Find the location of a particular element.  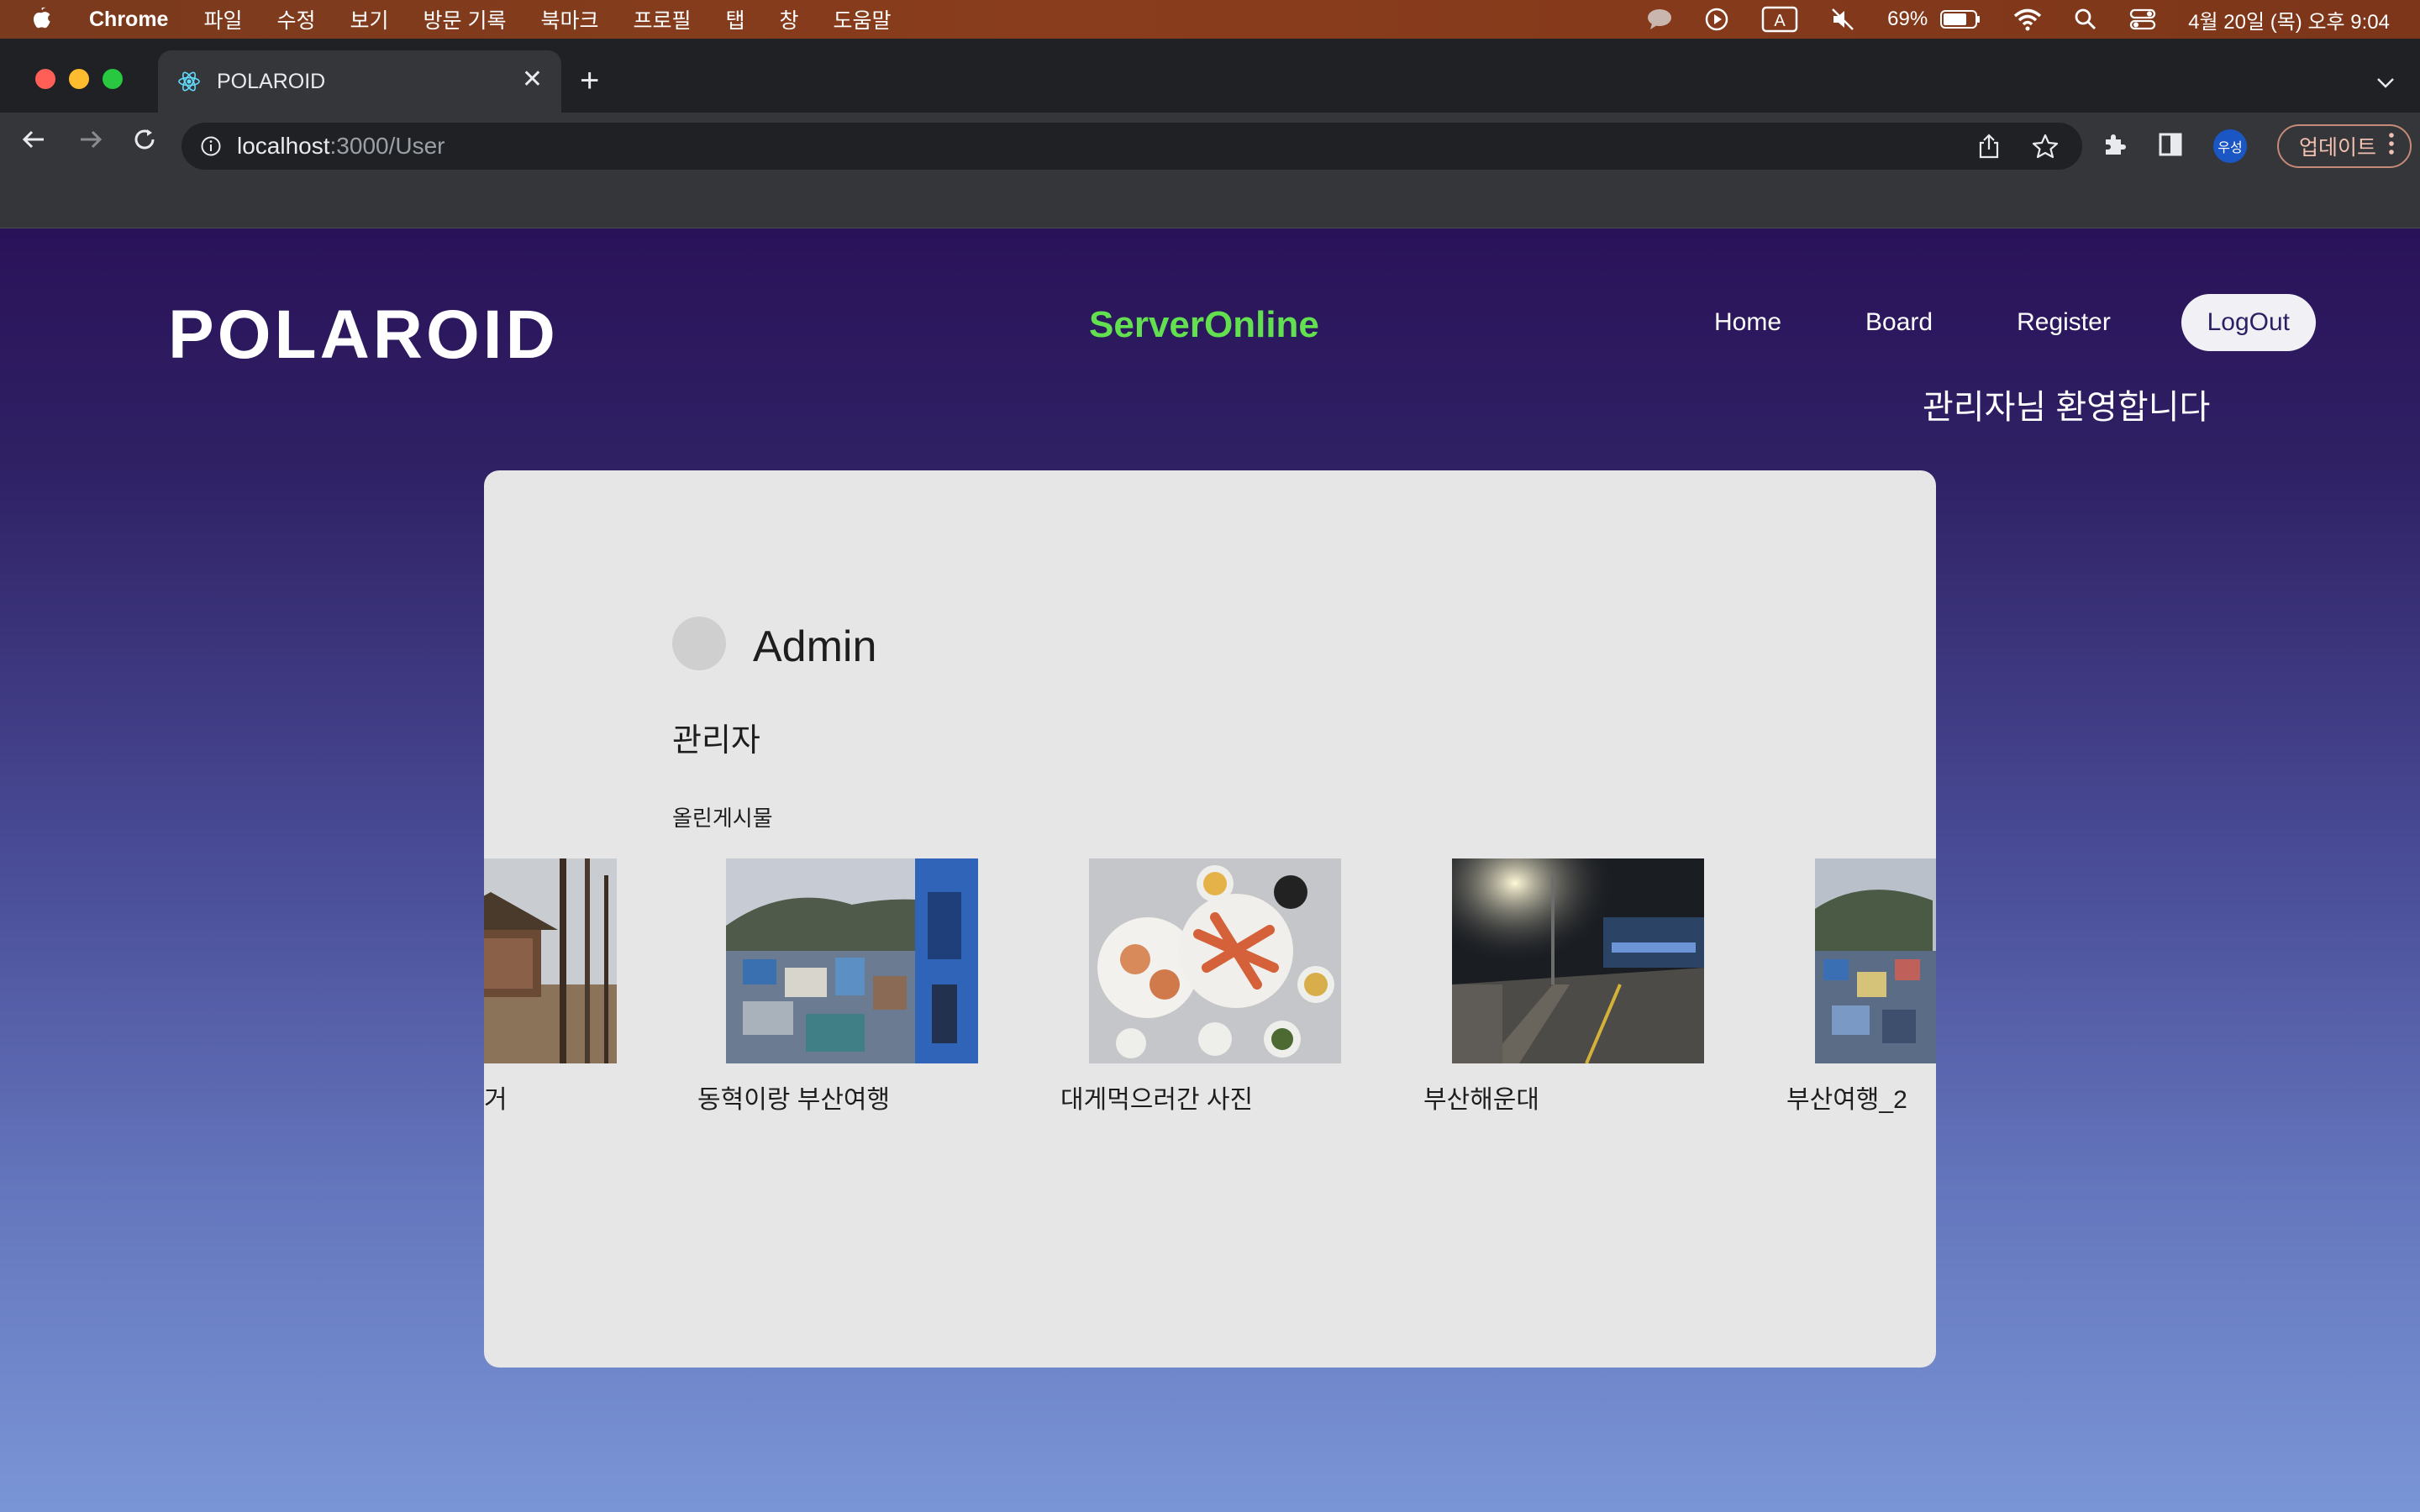

nav-board-link: Board is located at coordinates (1899, 322).